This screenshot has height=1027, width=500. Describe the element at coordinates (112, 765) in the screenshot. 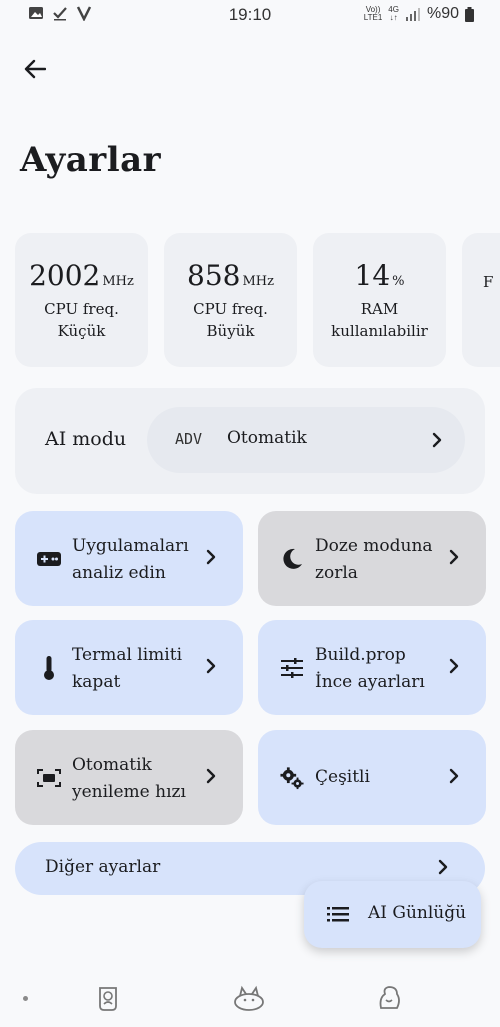

I see `tile-label-line1: Otomatik` at that location.